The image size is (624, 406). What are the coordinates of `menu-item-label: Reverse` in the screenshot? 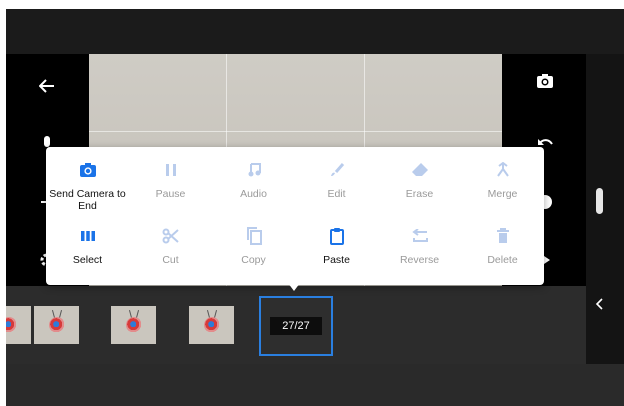 It's located at (419, 260).